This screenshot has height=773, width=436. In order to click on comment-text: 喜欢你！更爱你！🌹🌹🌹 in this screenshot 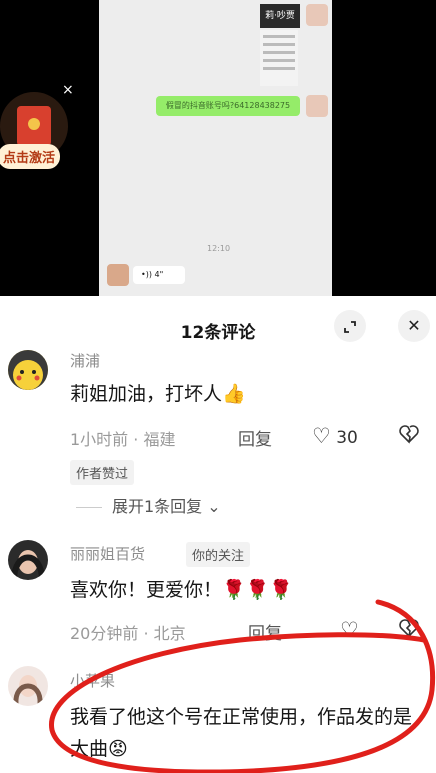, I will do `click(181, 590)`.